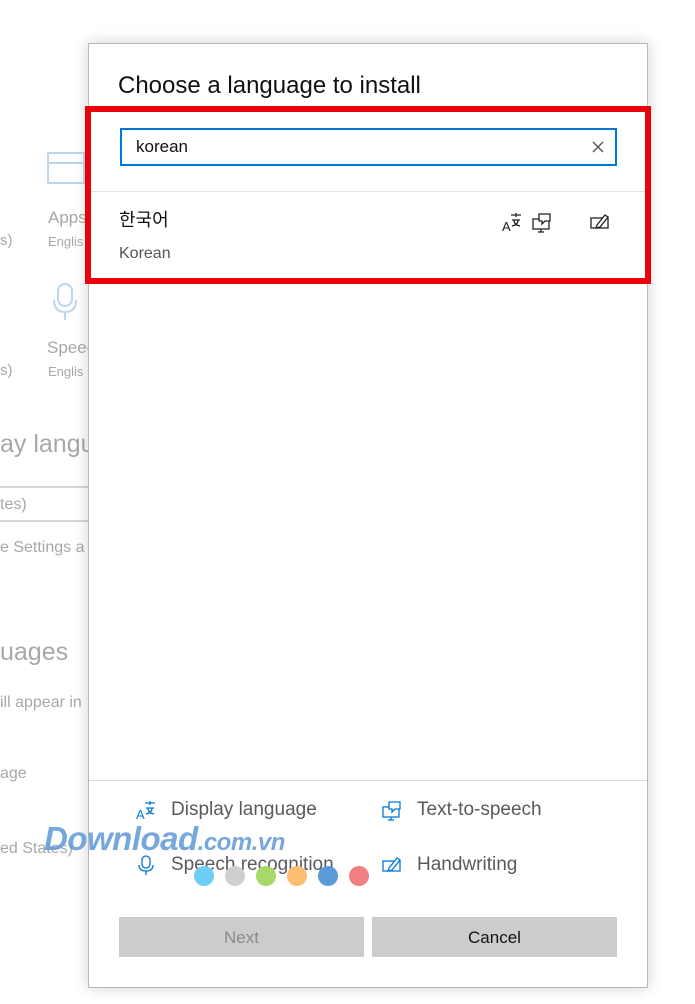 The height and width of the screenshot is (1004, 695). What do you see at coordinates (349, 147) in the screenshot?
I see `search-input` at bounding box center [349, 147].